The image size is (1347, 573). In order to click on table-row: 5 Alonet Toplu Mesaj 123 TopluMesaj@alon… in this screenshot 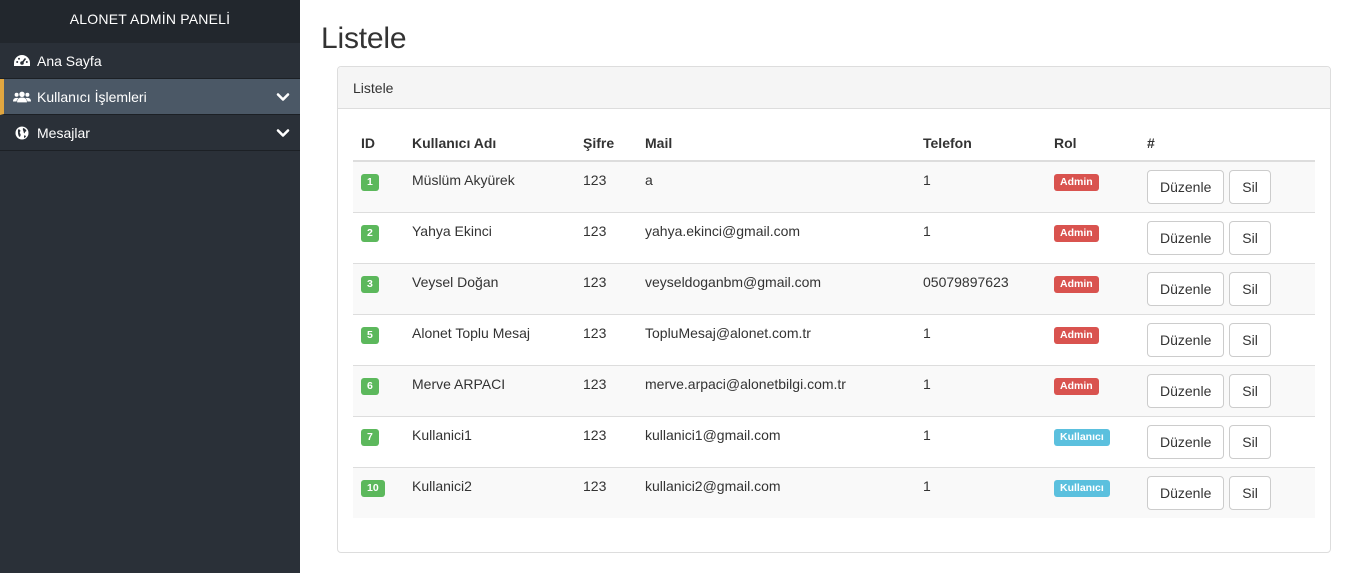, I will do `click(834, 339)`.